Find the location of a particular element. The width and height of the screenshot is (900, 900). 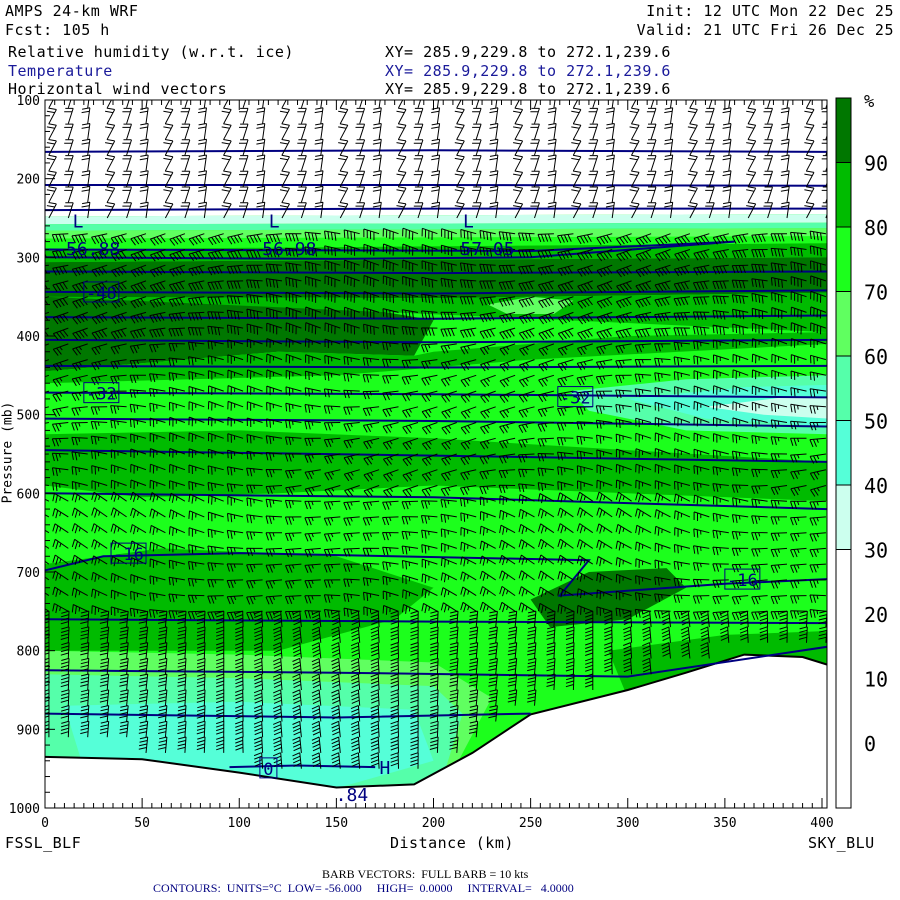

right-endpoint: SKY_BLU is located at coordinates (841, 843).